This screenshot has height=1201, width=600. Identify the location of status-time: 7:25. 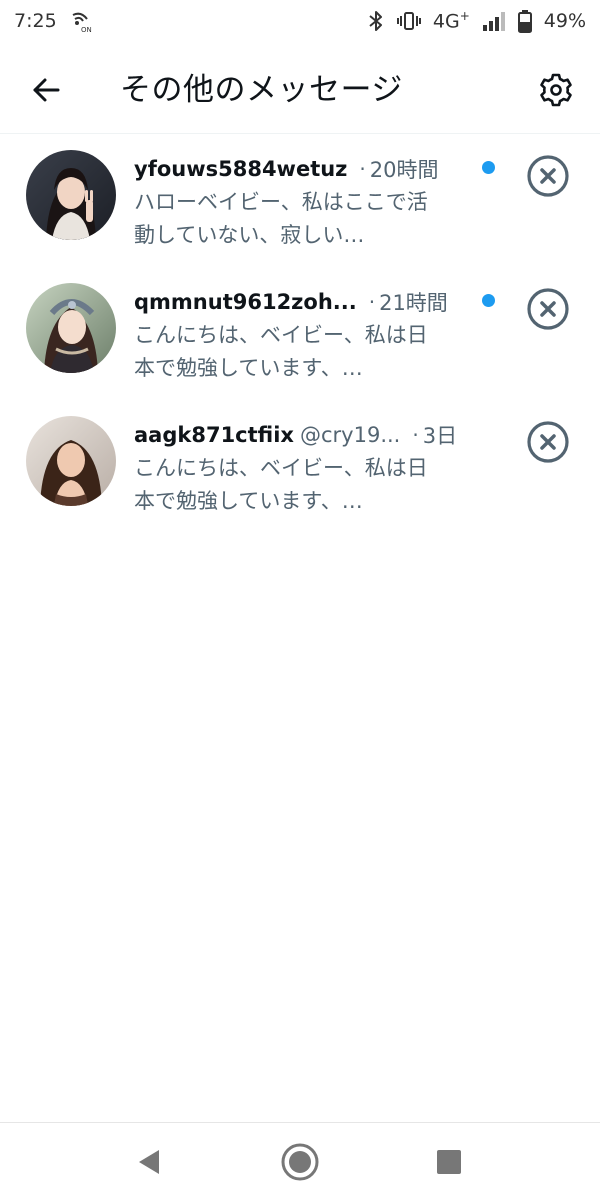
(35, 21).